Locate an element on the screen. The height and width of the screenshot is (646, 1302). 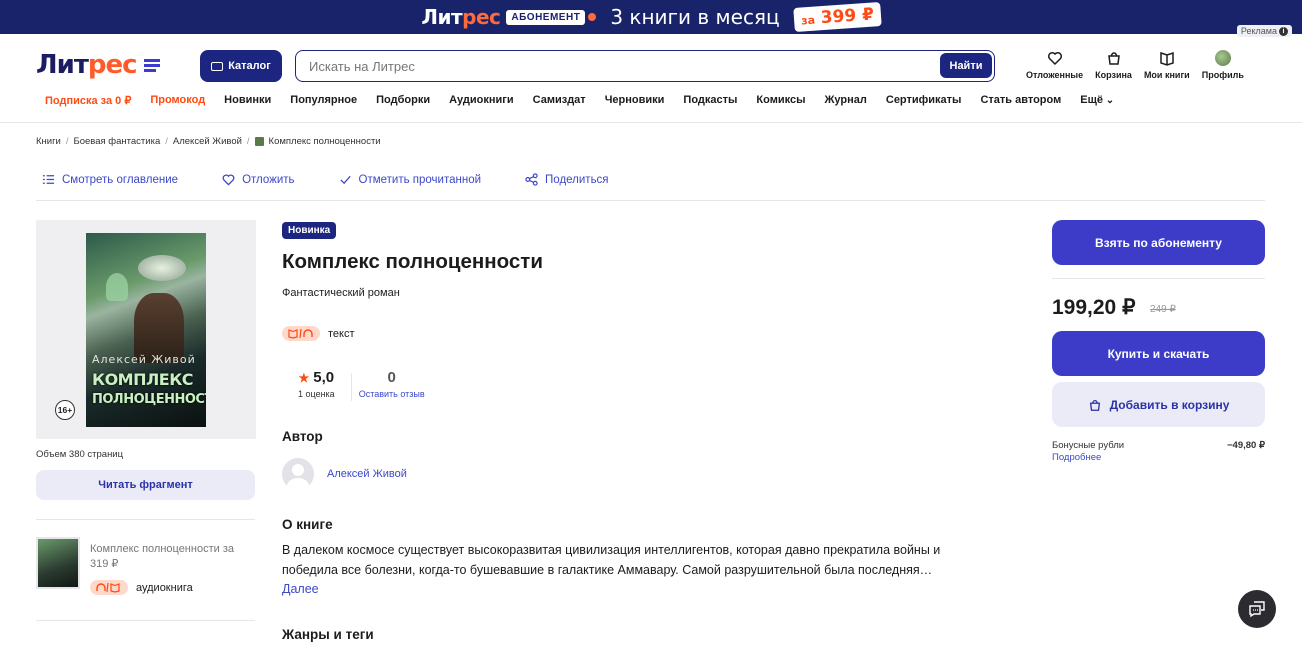
nav-item-samizdat: Самиздат is located at coordinates (559, 100).